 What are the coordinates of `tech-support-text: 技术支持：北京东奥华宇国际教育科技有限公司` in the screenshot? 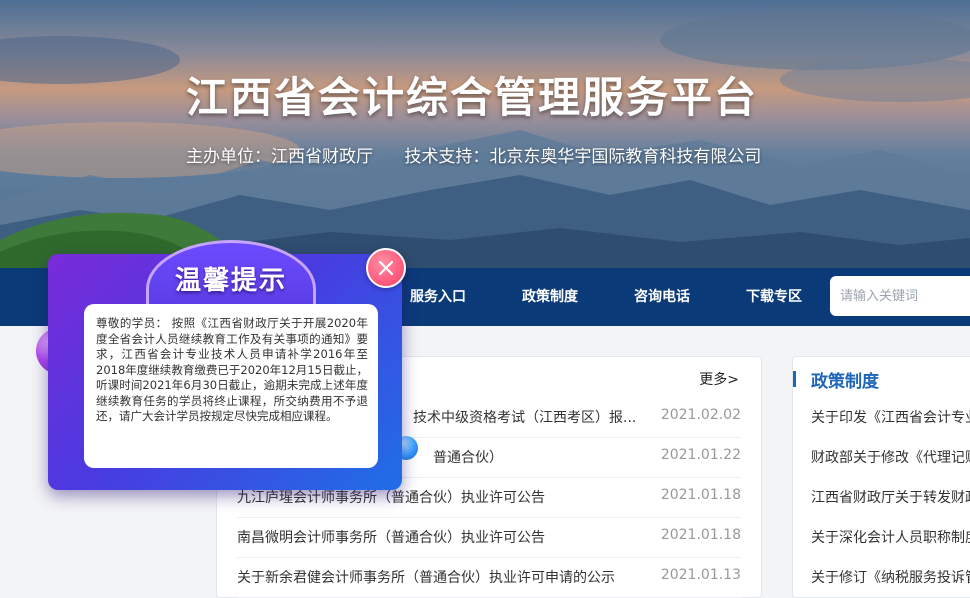 It's located at (583, 157).